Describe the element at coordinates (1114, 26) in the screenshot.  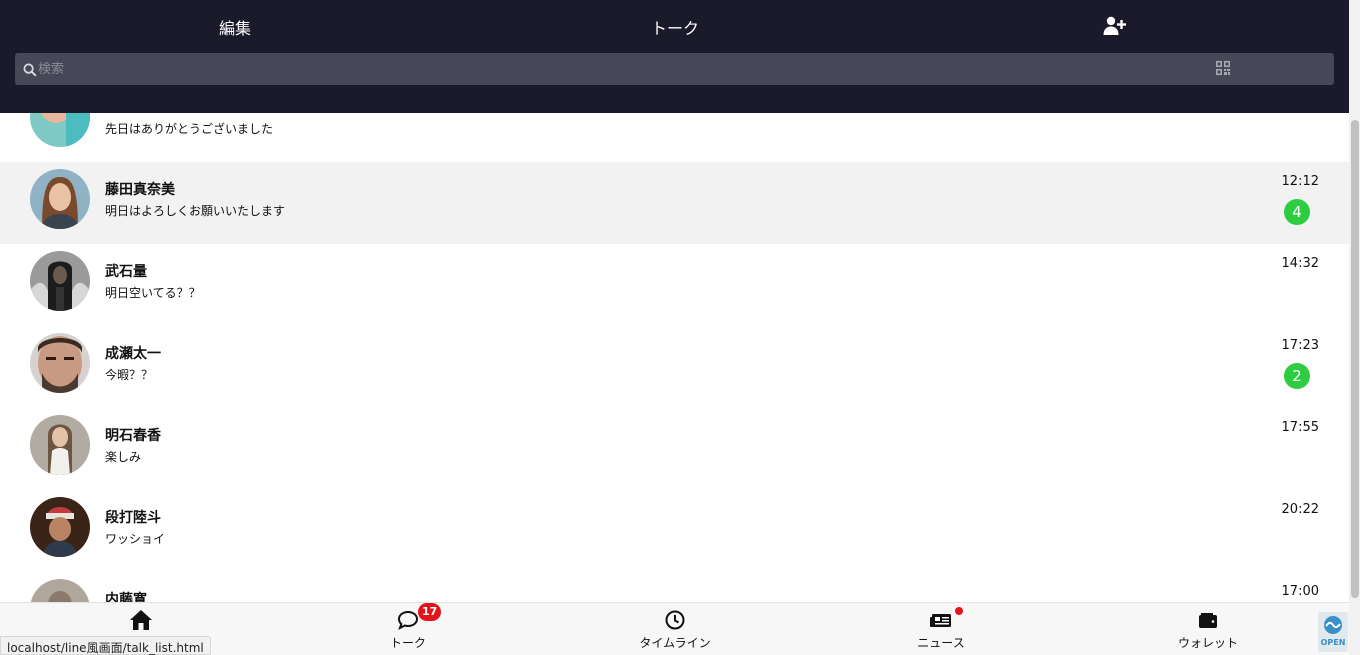
I see `user-plus-icon` at that location.